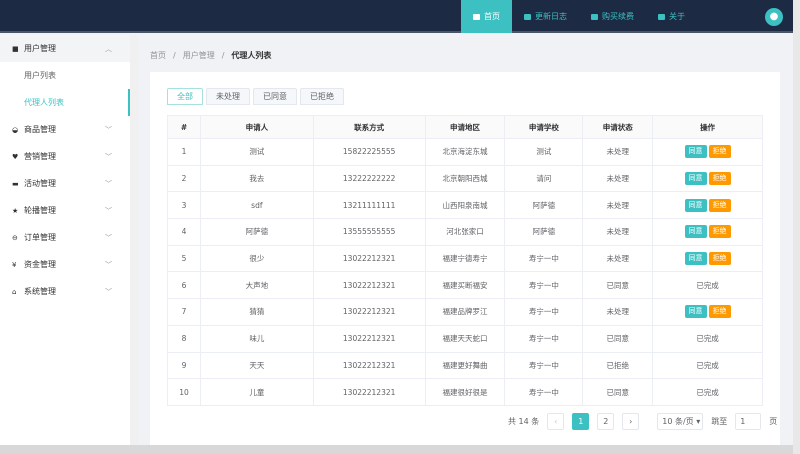 The width and height of the screenshot is (800, 454). Describe the element at coordinates (581, 421) in the screenshot. I see `page-1-button: 1` at that location.